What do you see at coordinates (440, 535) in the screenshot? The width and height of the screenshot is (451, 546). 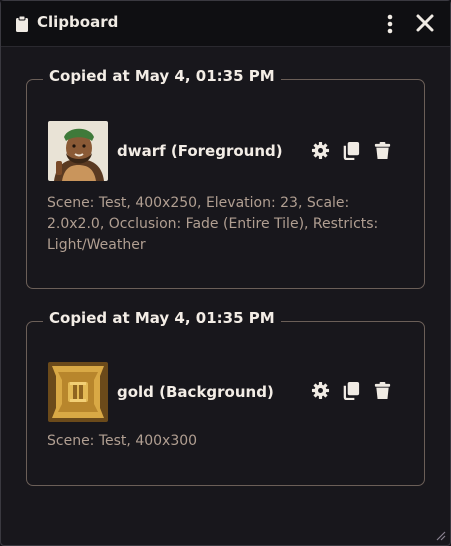 I see `resize-handle-icon` at bounding box center [440, 535].